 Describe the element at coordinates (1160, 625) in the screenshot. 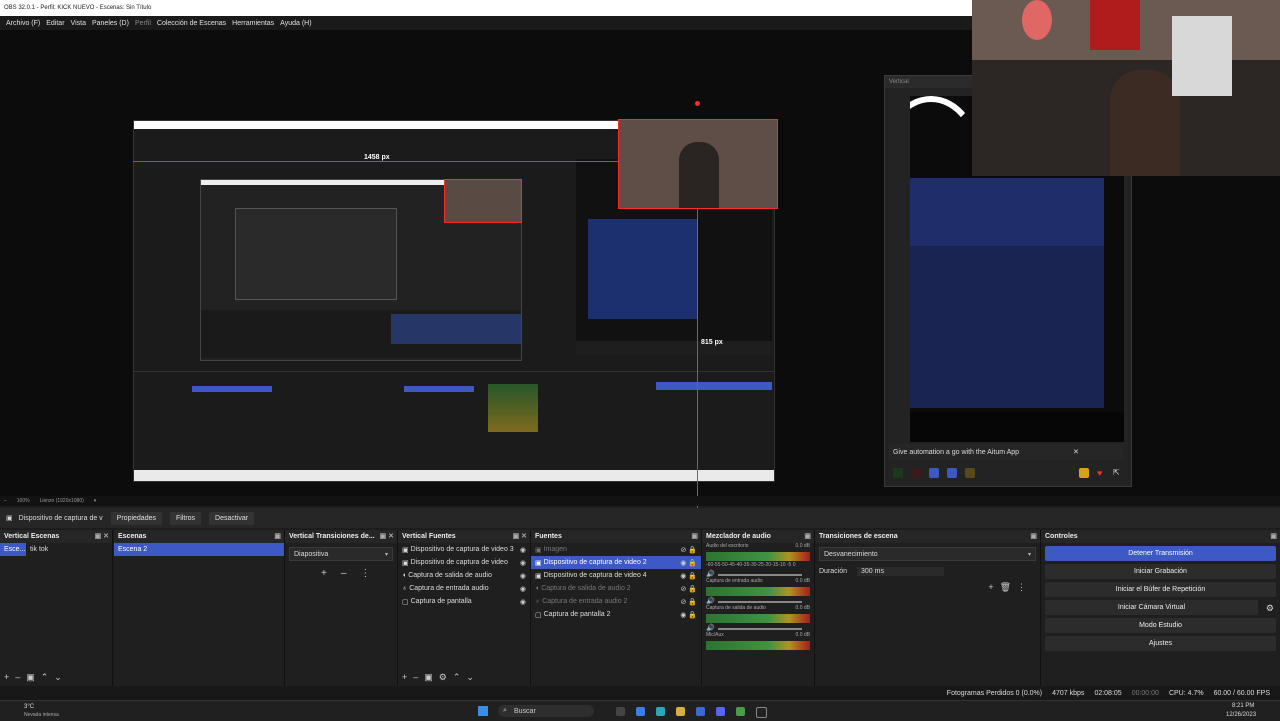

I see `studio-mode-button: Modo Estudio` at that location.